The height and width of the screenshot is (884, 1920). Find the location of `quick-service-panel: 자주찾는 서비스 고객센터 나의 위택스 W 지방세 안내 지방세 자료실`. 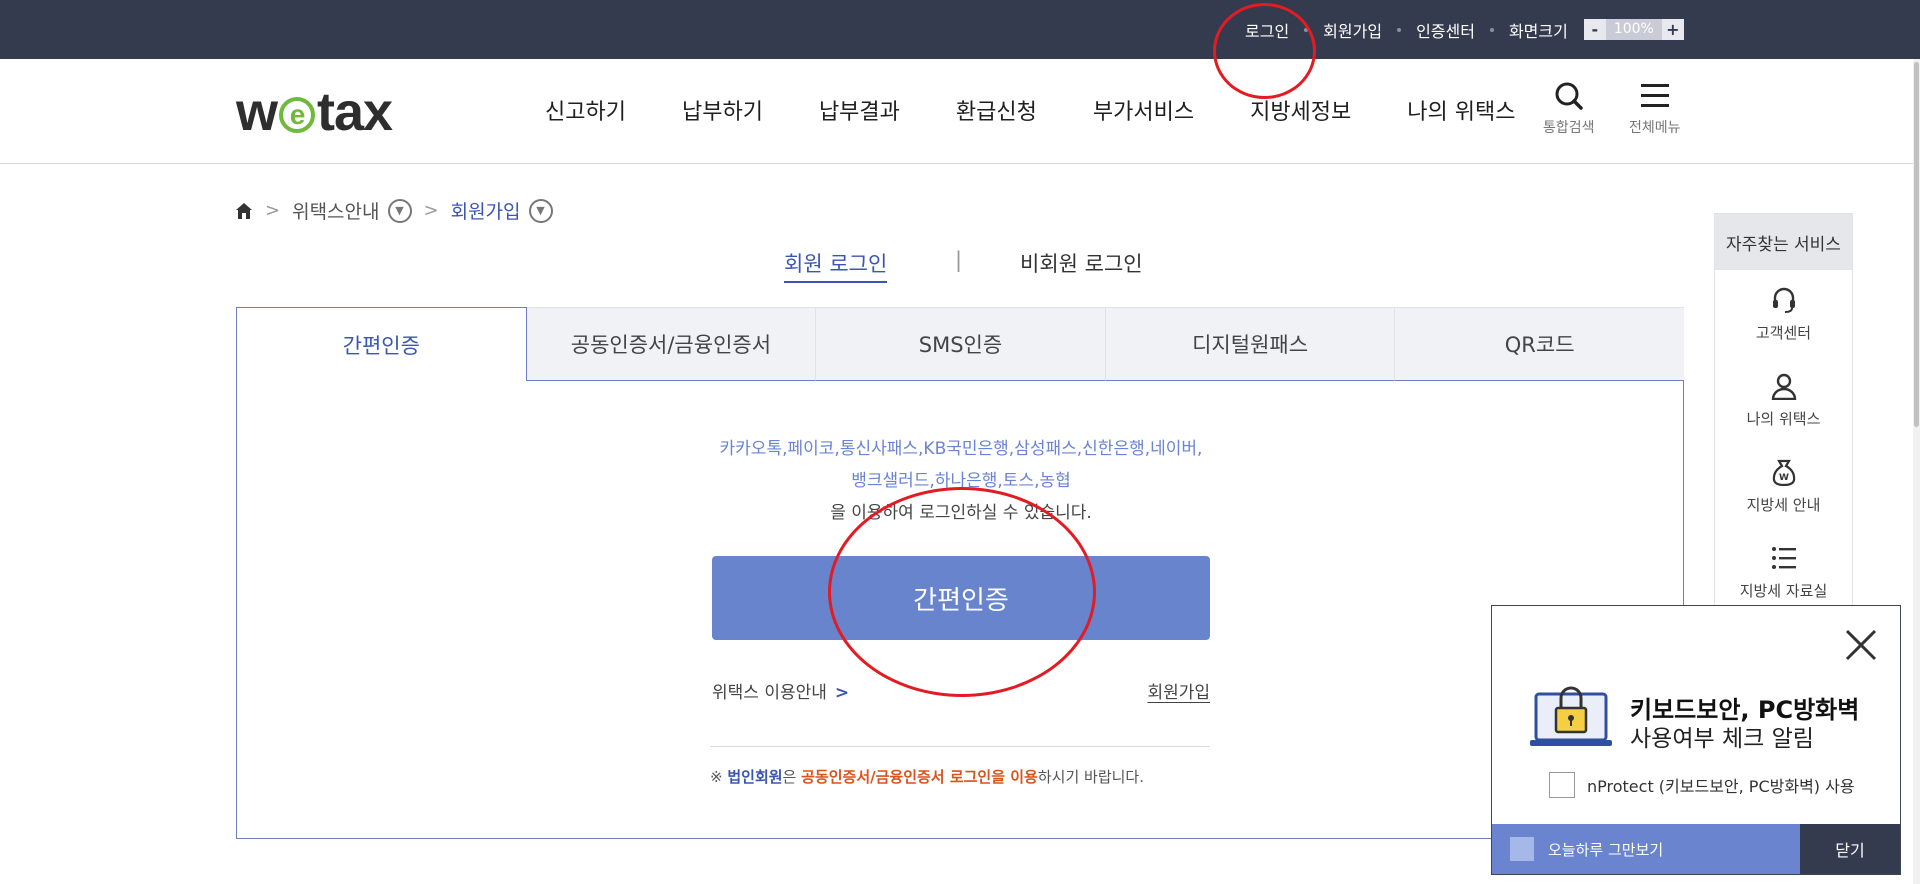

quick-service-panel: 자주찾는 서비스 고객센터 나의 위택스 W 지방세 안내 지방세 자료실 is located at coordinates (1783, 413).